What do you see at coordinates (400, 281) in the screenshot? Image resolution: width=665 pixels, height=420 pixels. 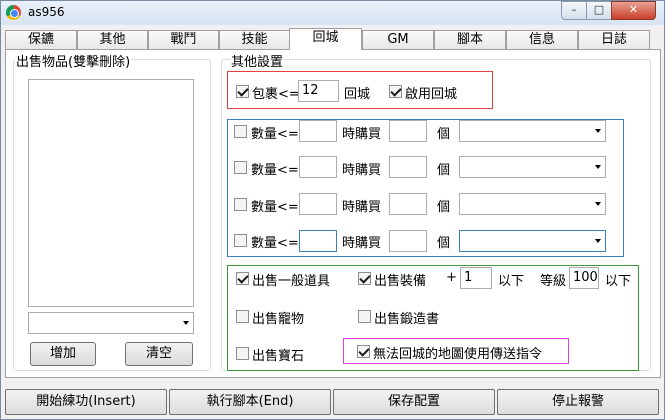 I see `sell-equip-label: 出售裝備` at bounding box center [400, 281].